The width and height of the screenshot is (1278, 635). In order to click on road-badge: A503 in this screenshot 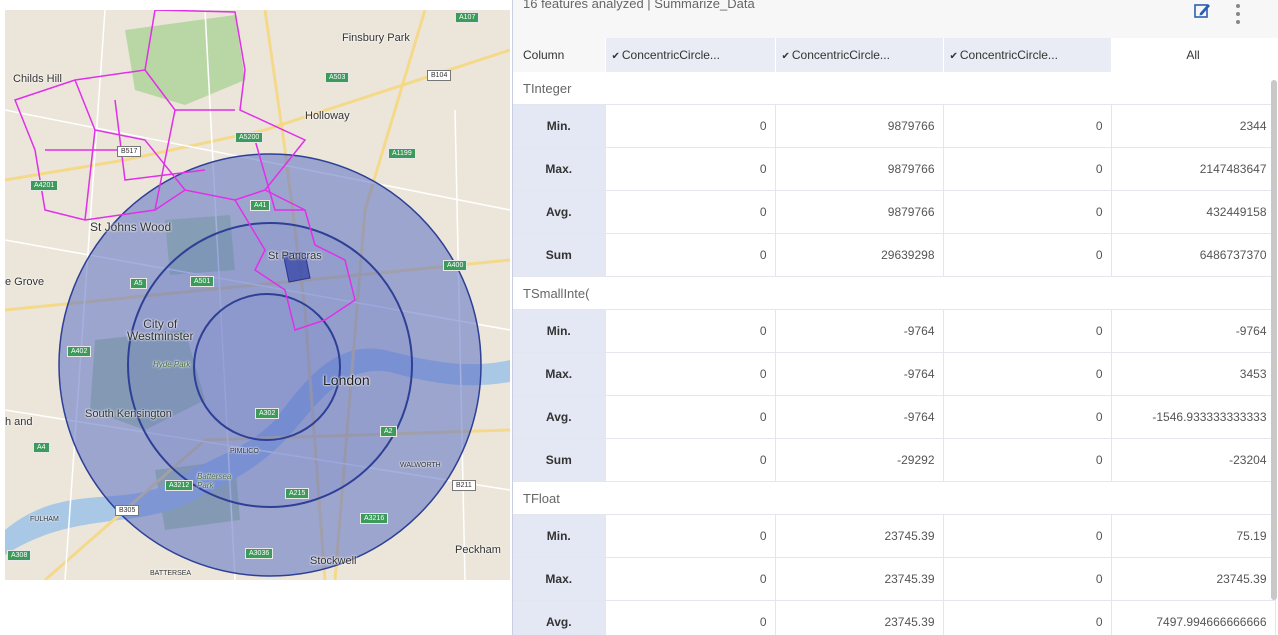, I will do `click(337, 77)`.